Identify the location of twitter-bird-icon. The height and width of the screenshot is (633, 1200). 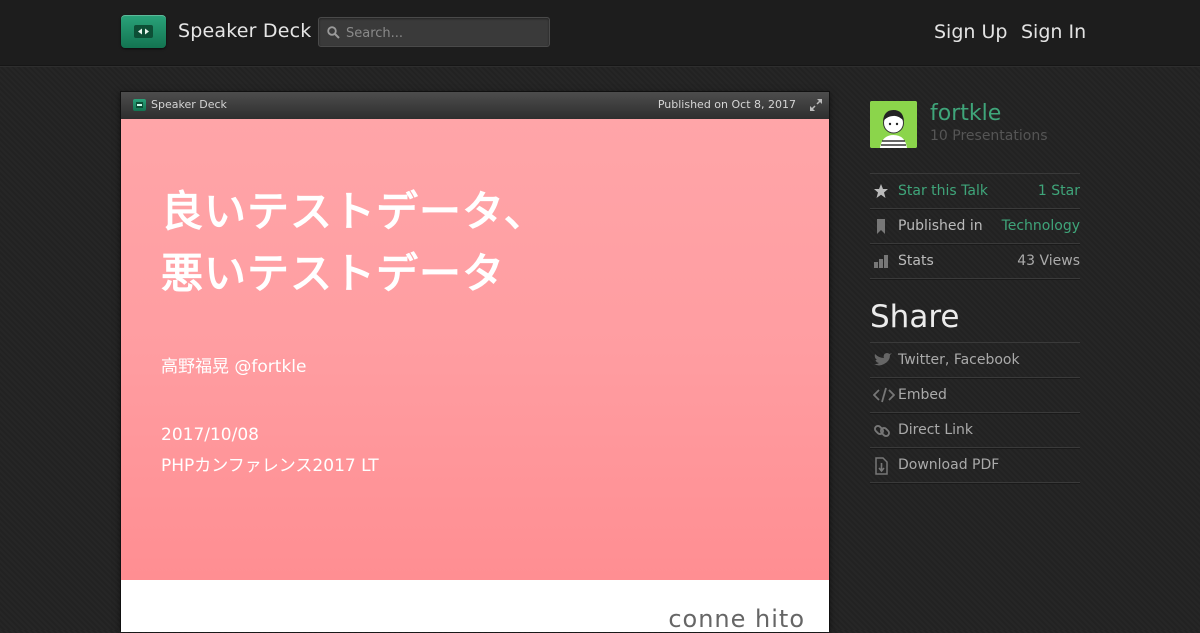
(883, 359).